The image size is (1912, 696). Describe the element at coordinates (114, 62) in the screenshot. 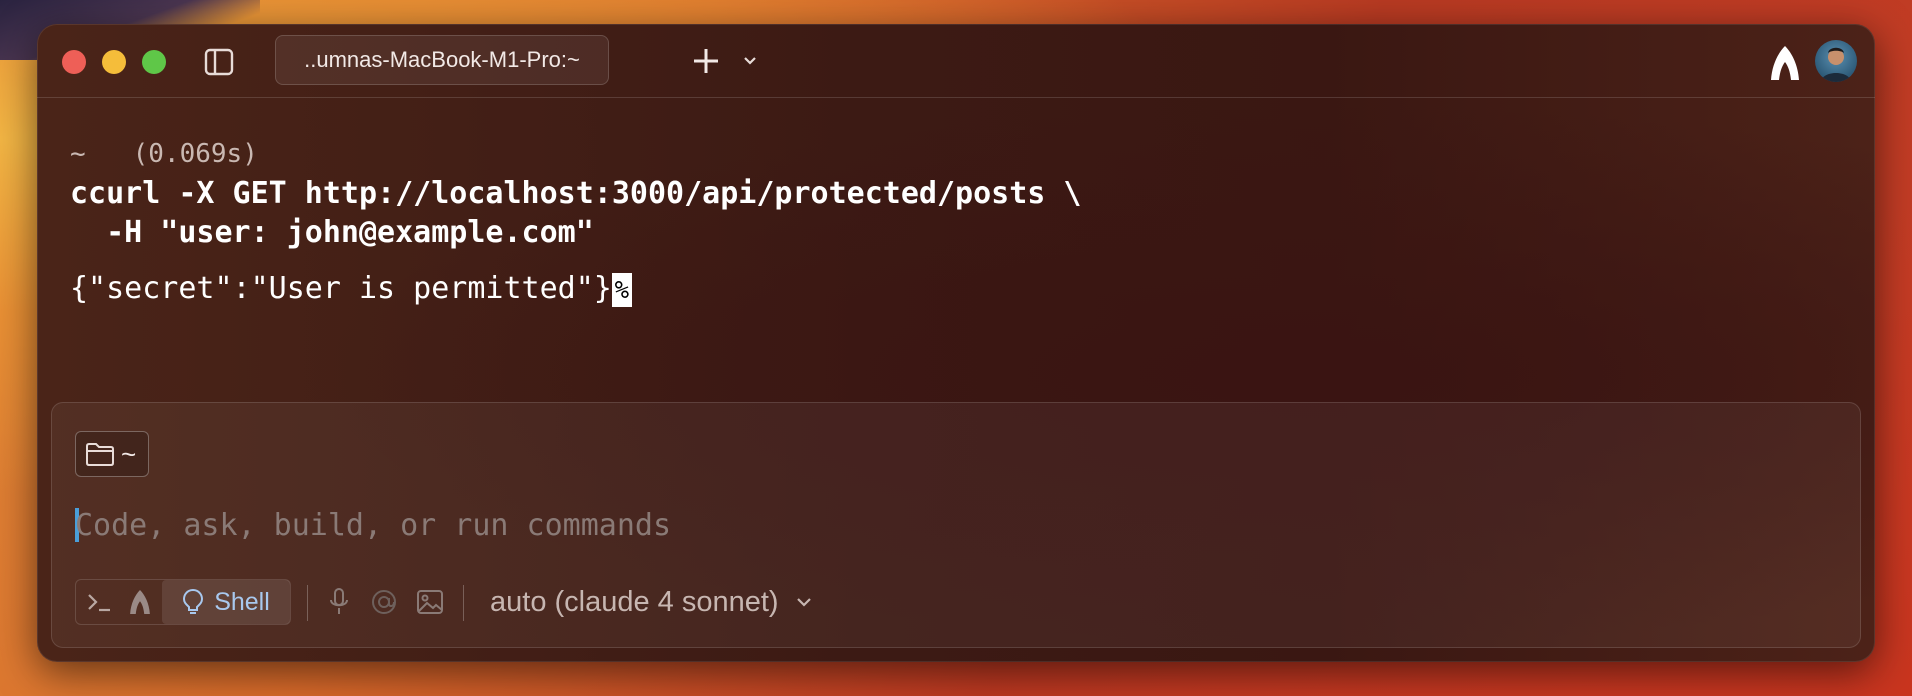

I see `minimize-window-button` at that location.